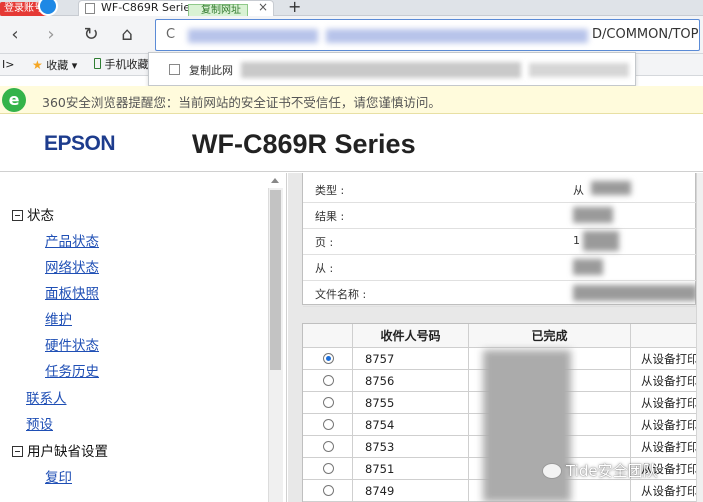 The width and height of the screenshot is (703, 502). What do you see at coordinates (500, 294) in the screenshot?
I see `detail-row: 文件名称 :` at bounding box center [500, 294].